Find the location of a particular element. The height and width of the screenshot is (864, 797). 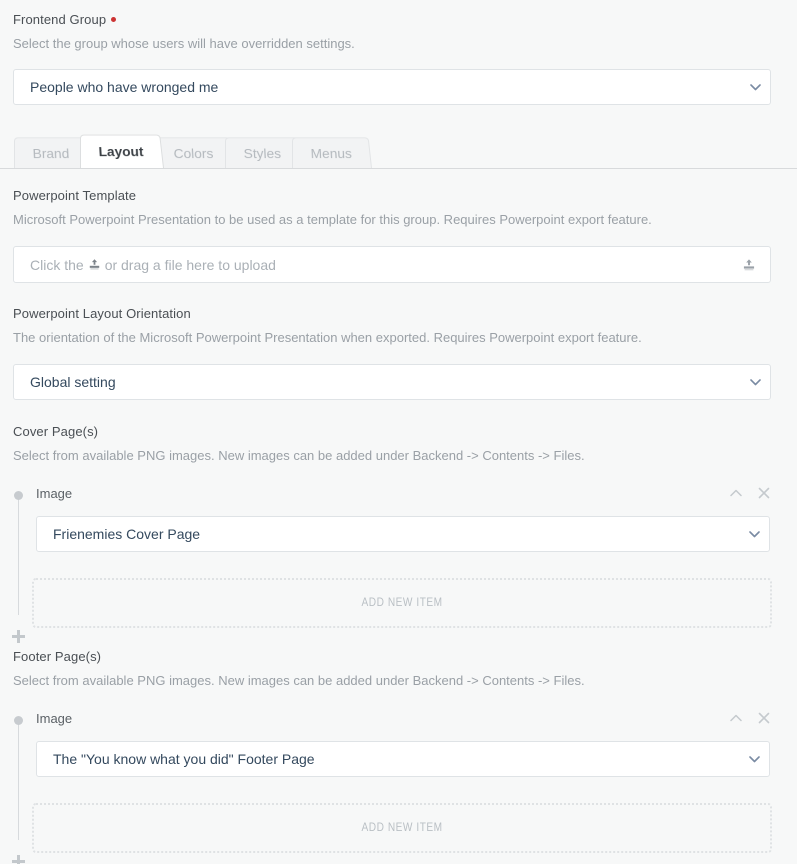

upload-text-after: or drag a file here to upload is located at coordinates (190, 264).